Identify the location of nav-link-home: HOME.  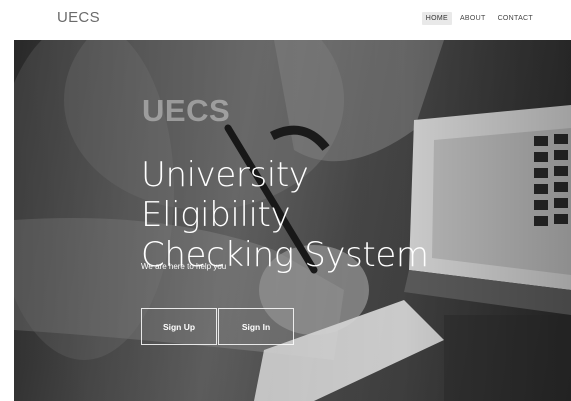
(436, 18).